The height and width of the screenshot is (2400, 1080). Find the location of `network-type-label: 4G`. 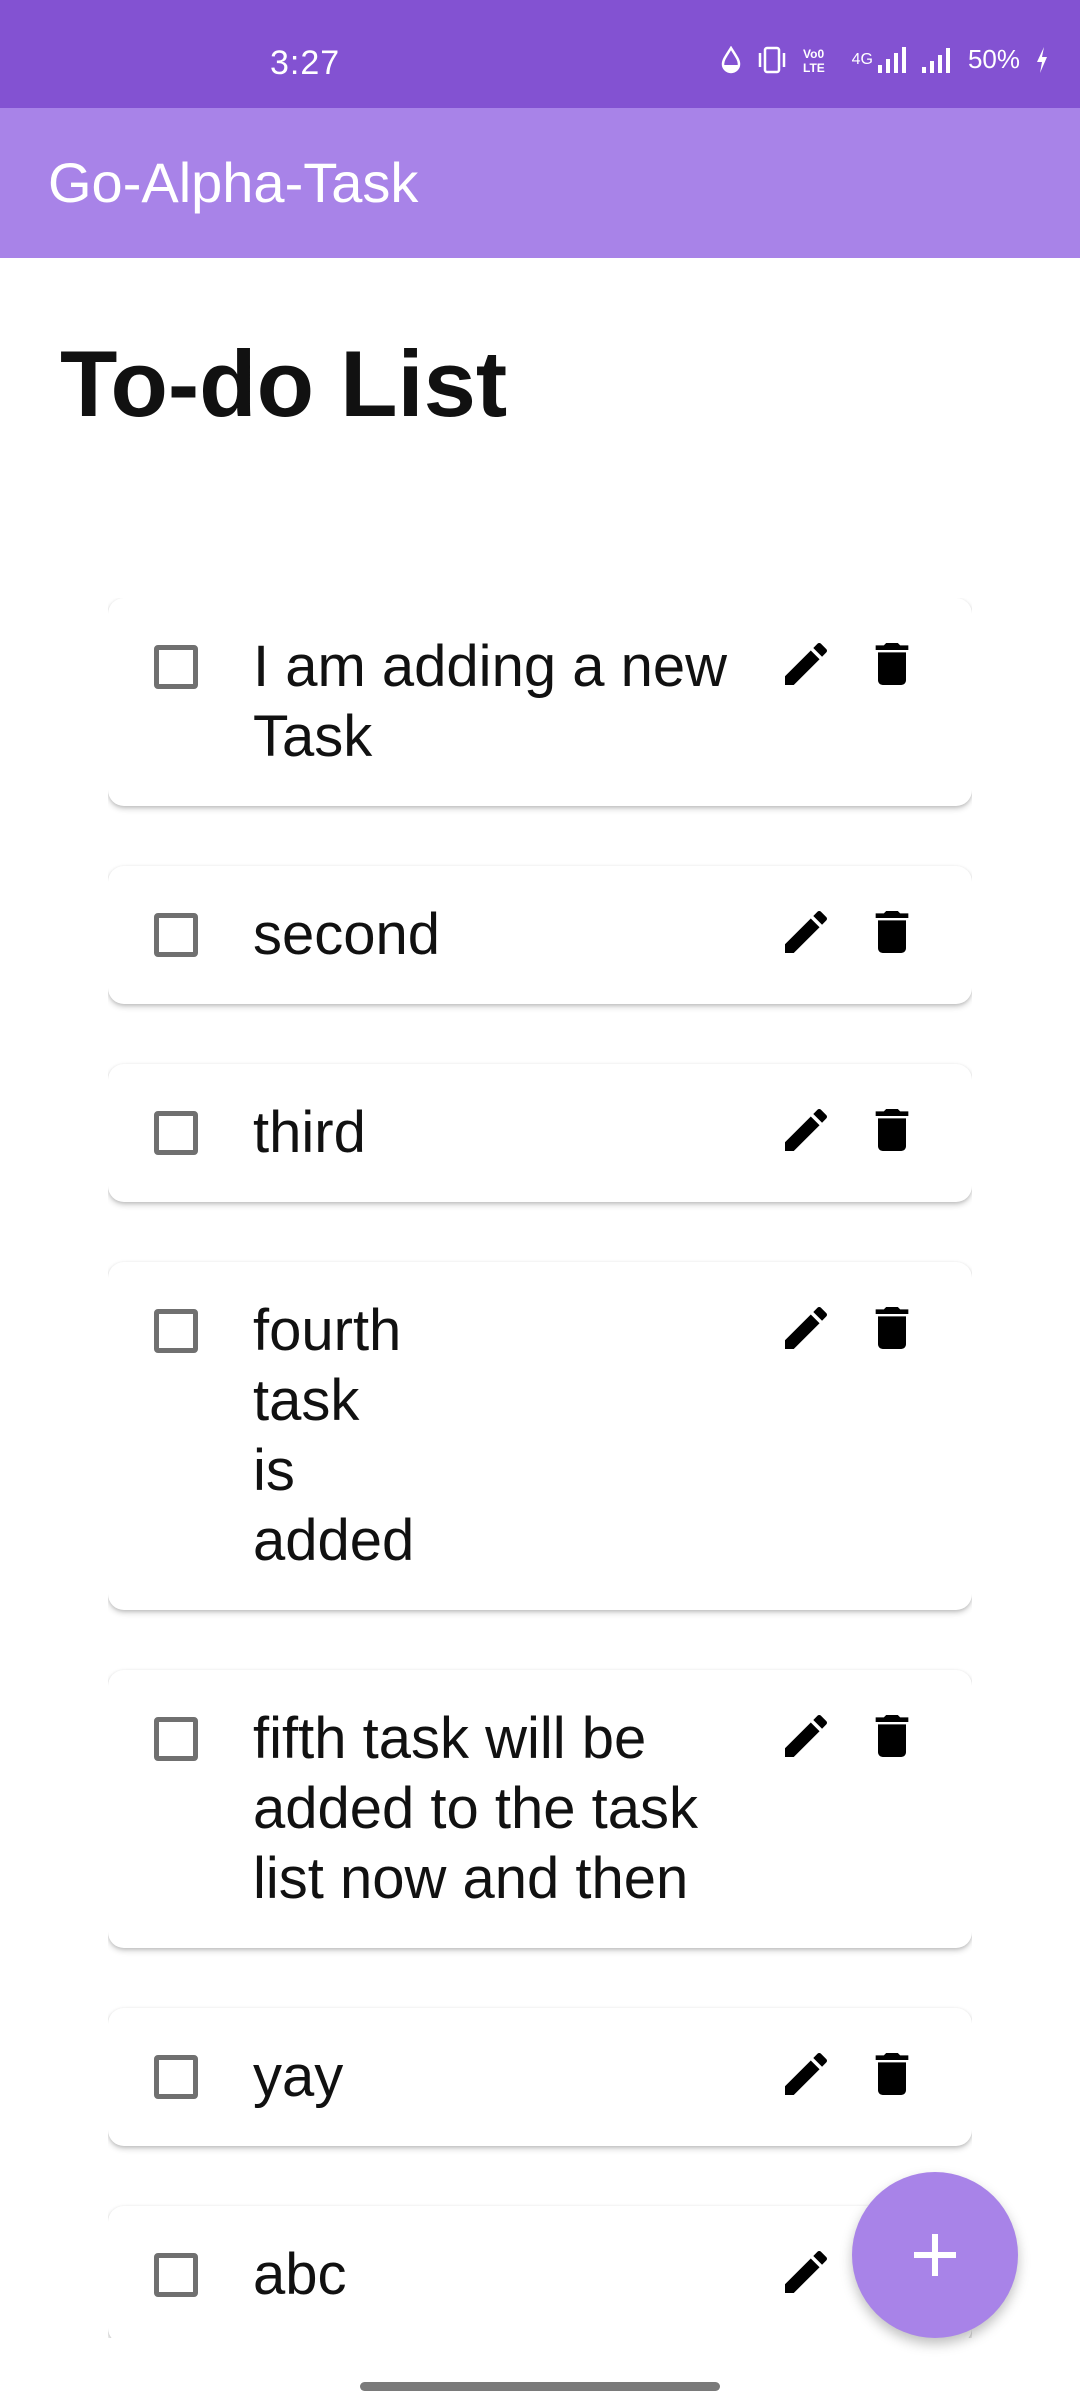

network-type-label: 4G is located at coordinates (862, 59).